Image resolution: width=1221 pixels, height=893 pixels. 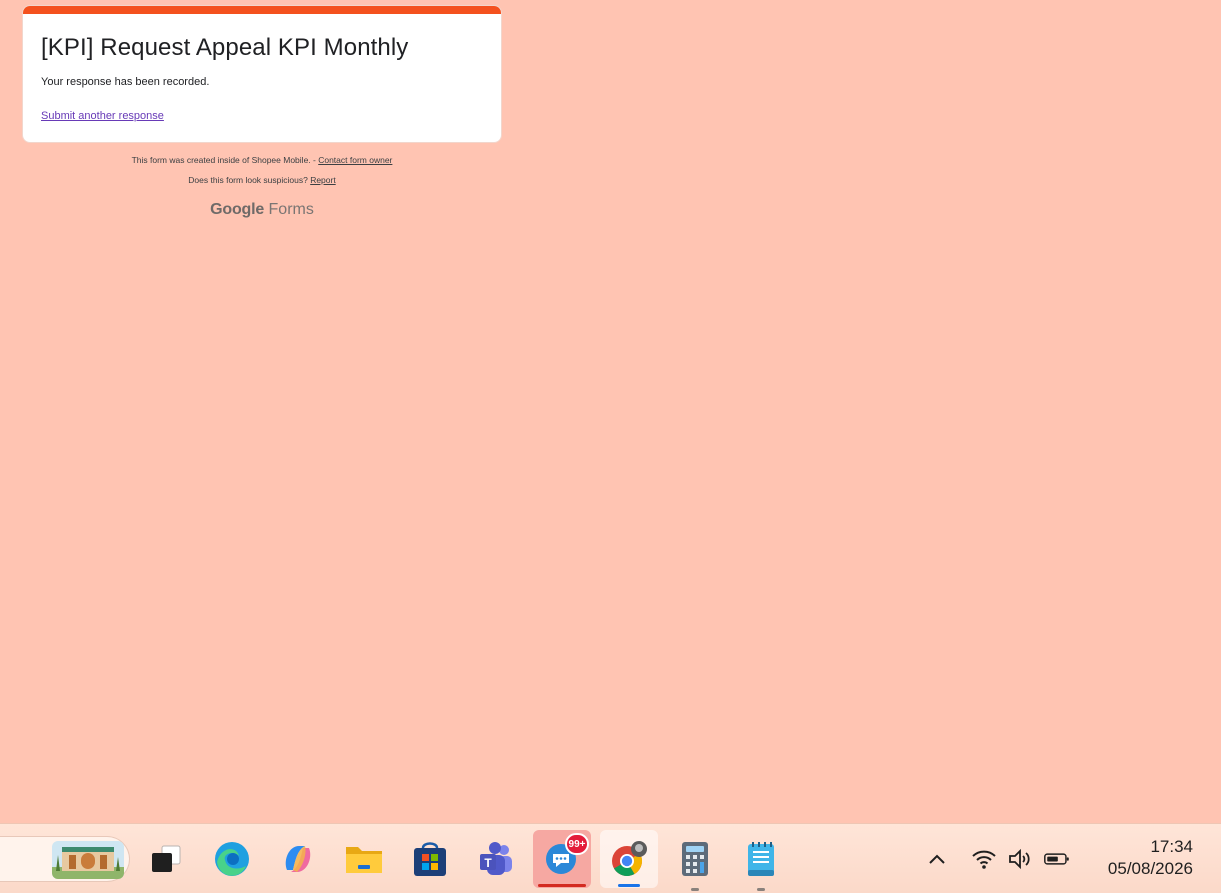 I want to click on edge-icon, so click(x=232, y=859).